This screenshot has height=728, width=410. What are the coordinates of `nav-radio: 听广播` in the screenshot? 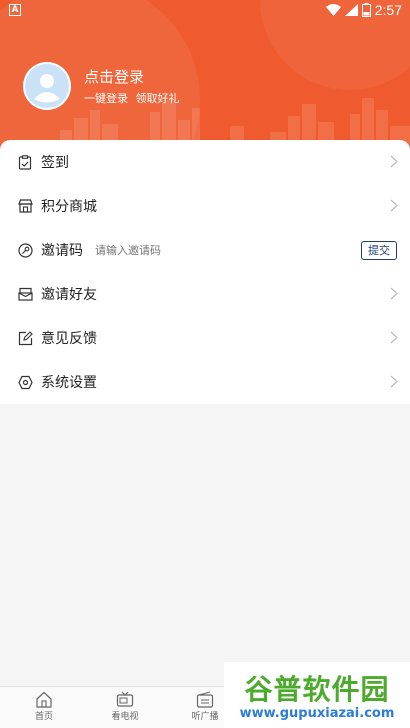 It's located at (205, 706).